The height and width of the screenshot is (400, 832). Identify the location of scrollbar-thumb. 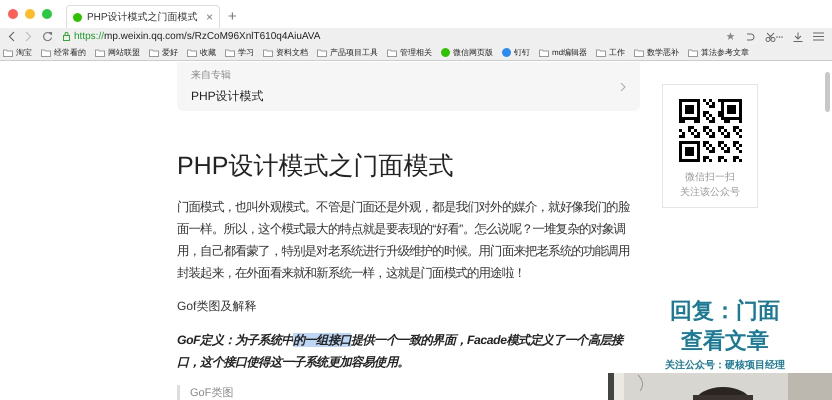
(827, 92).